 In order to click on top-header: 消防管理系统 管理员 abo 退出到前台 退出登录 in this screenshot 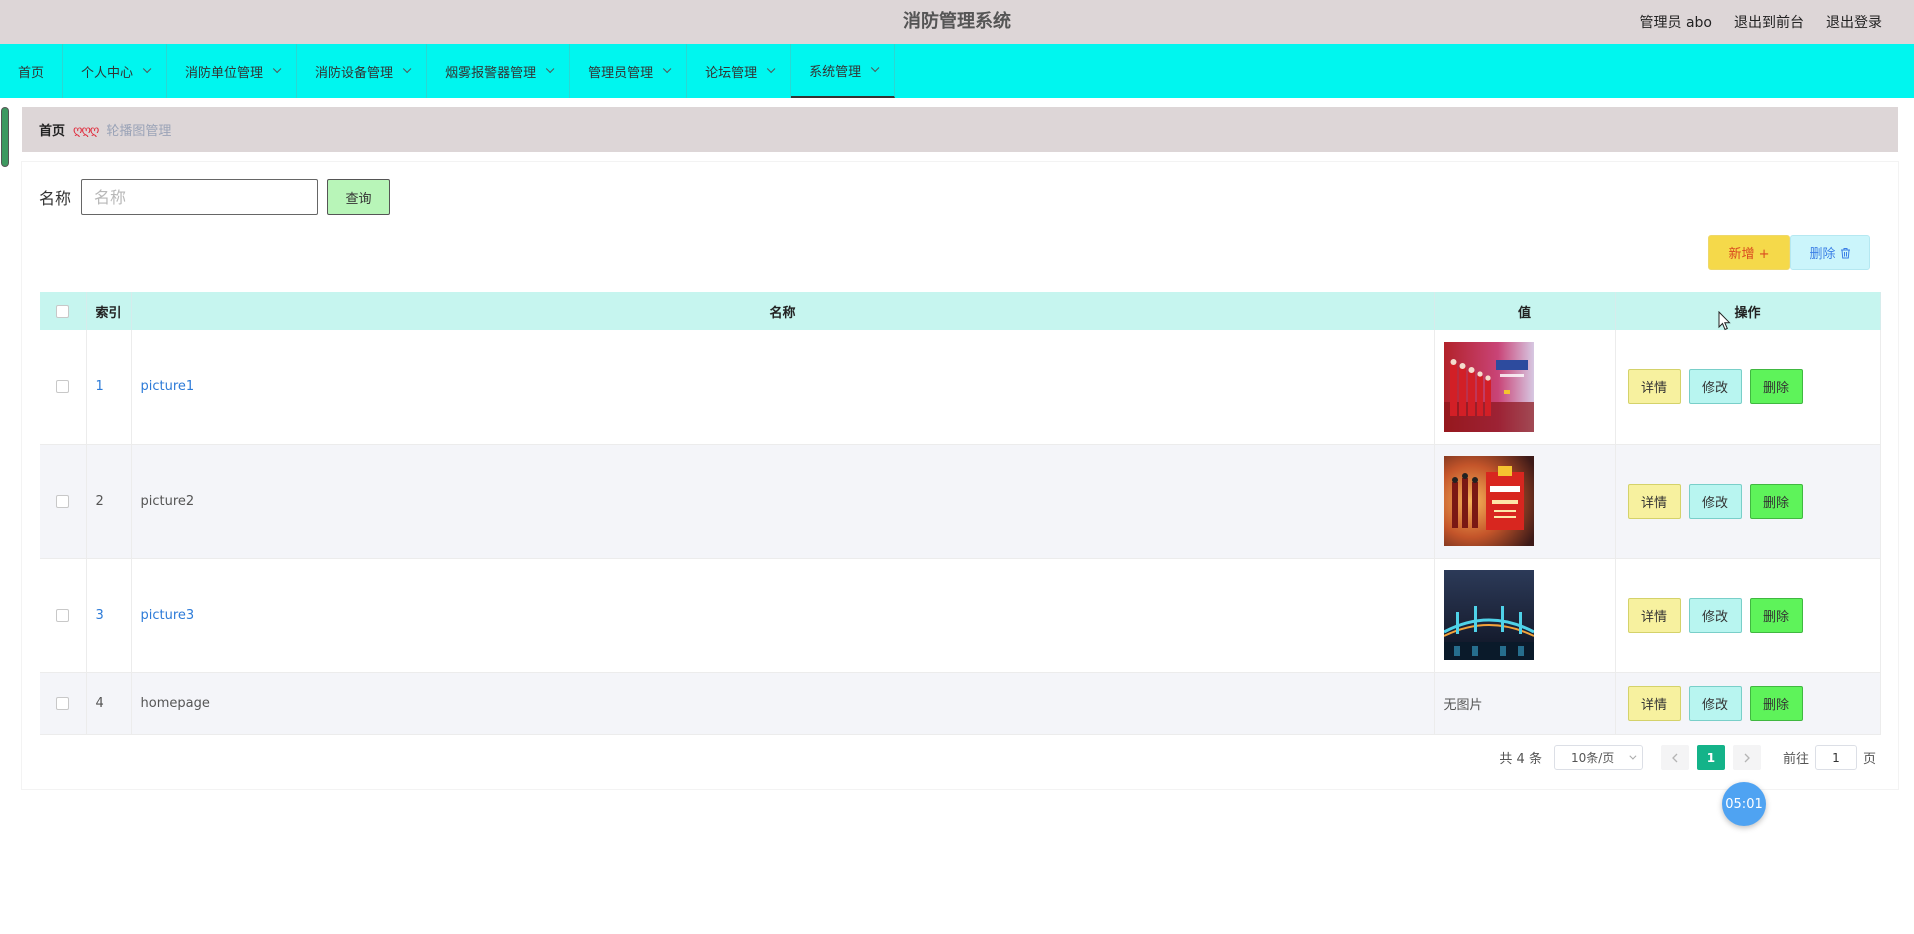, I will do `click(957, 22)`.